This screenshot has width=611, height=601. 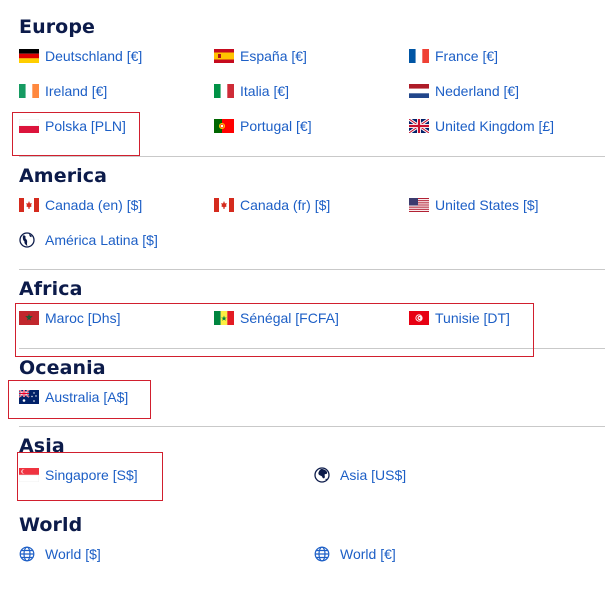 I want to click on country-link-italia: Italia [€], so click(x=251, y=91).